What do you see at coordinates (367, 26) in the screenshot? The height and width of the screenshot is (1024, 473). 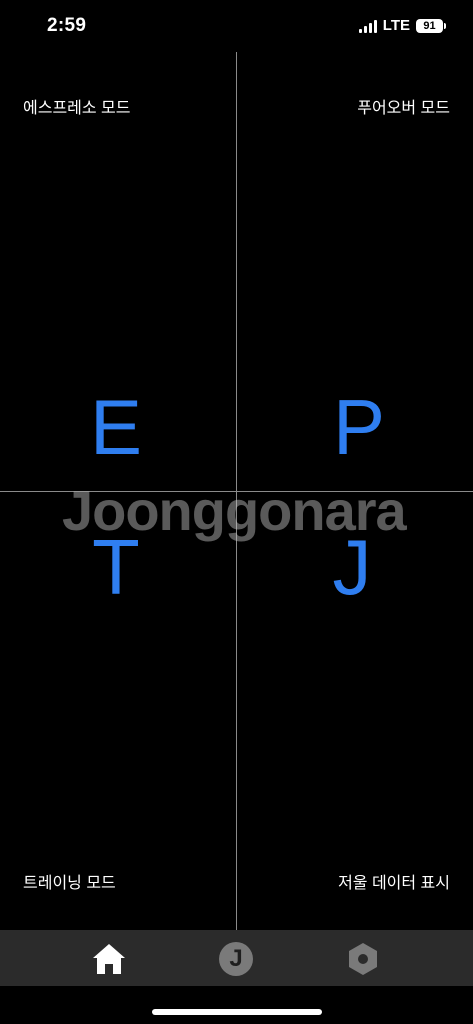 I see `signal-icon` at bounding box center [367, 26].